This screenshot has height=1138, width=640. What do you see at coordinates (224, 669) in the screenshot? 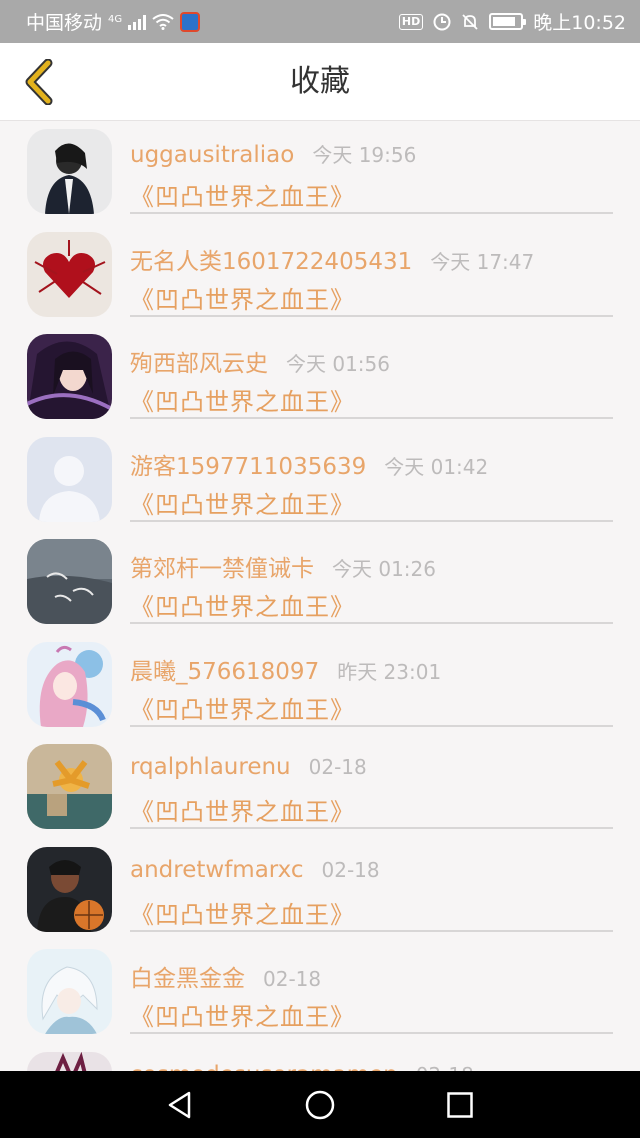
I see `username: 晨曦_576618097` at bounding box center [224, 669].